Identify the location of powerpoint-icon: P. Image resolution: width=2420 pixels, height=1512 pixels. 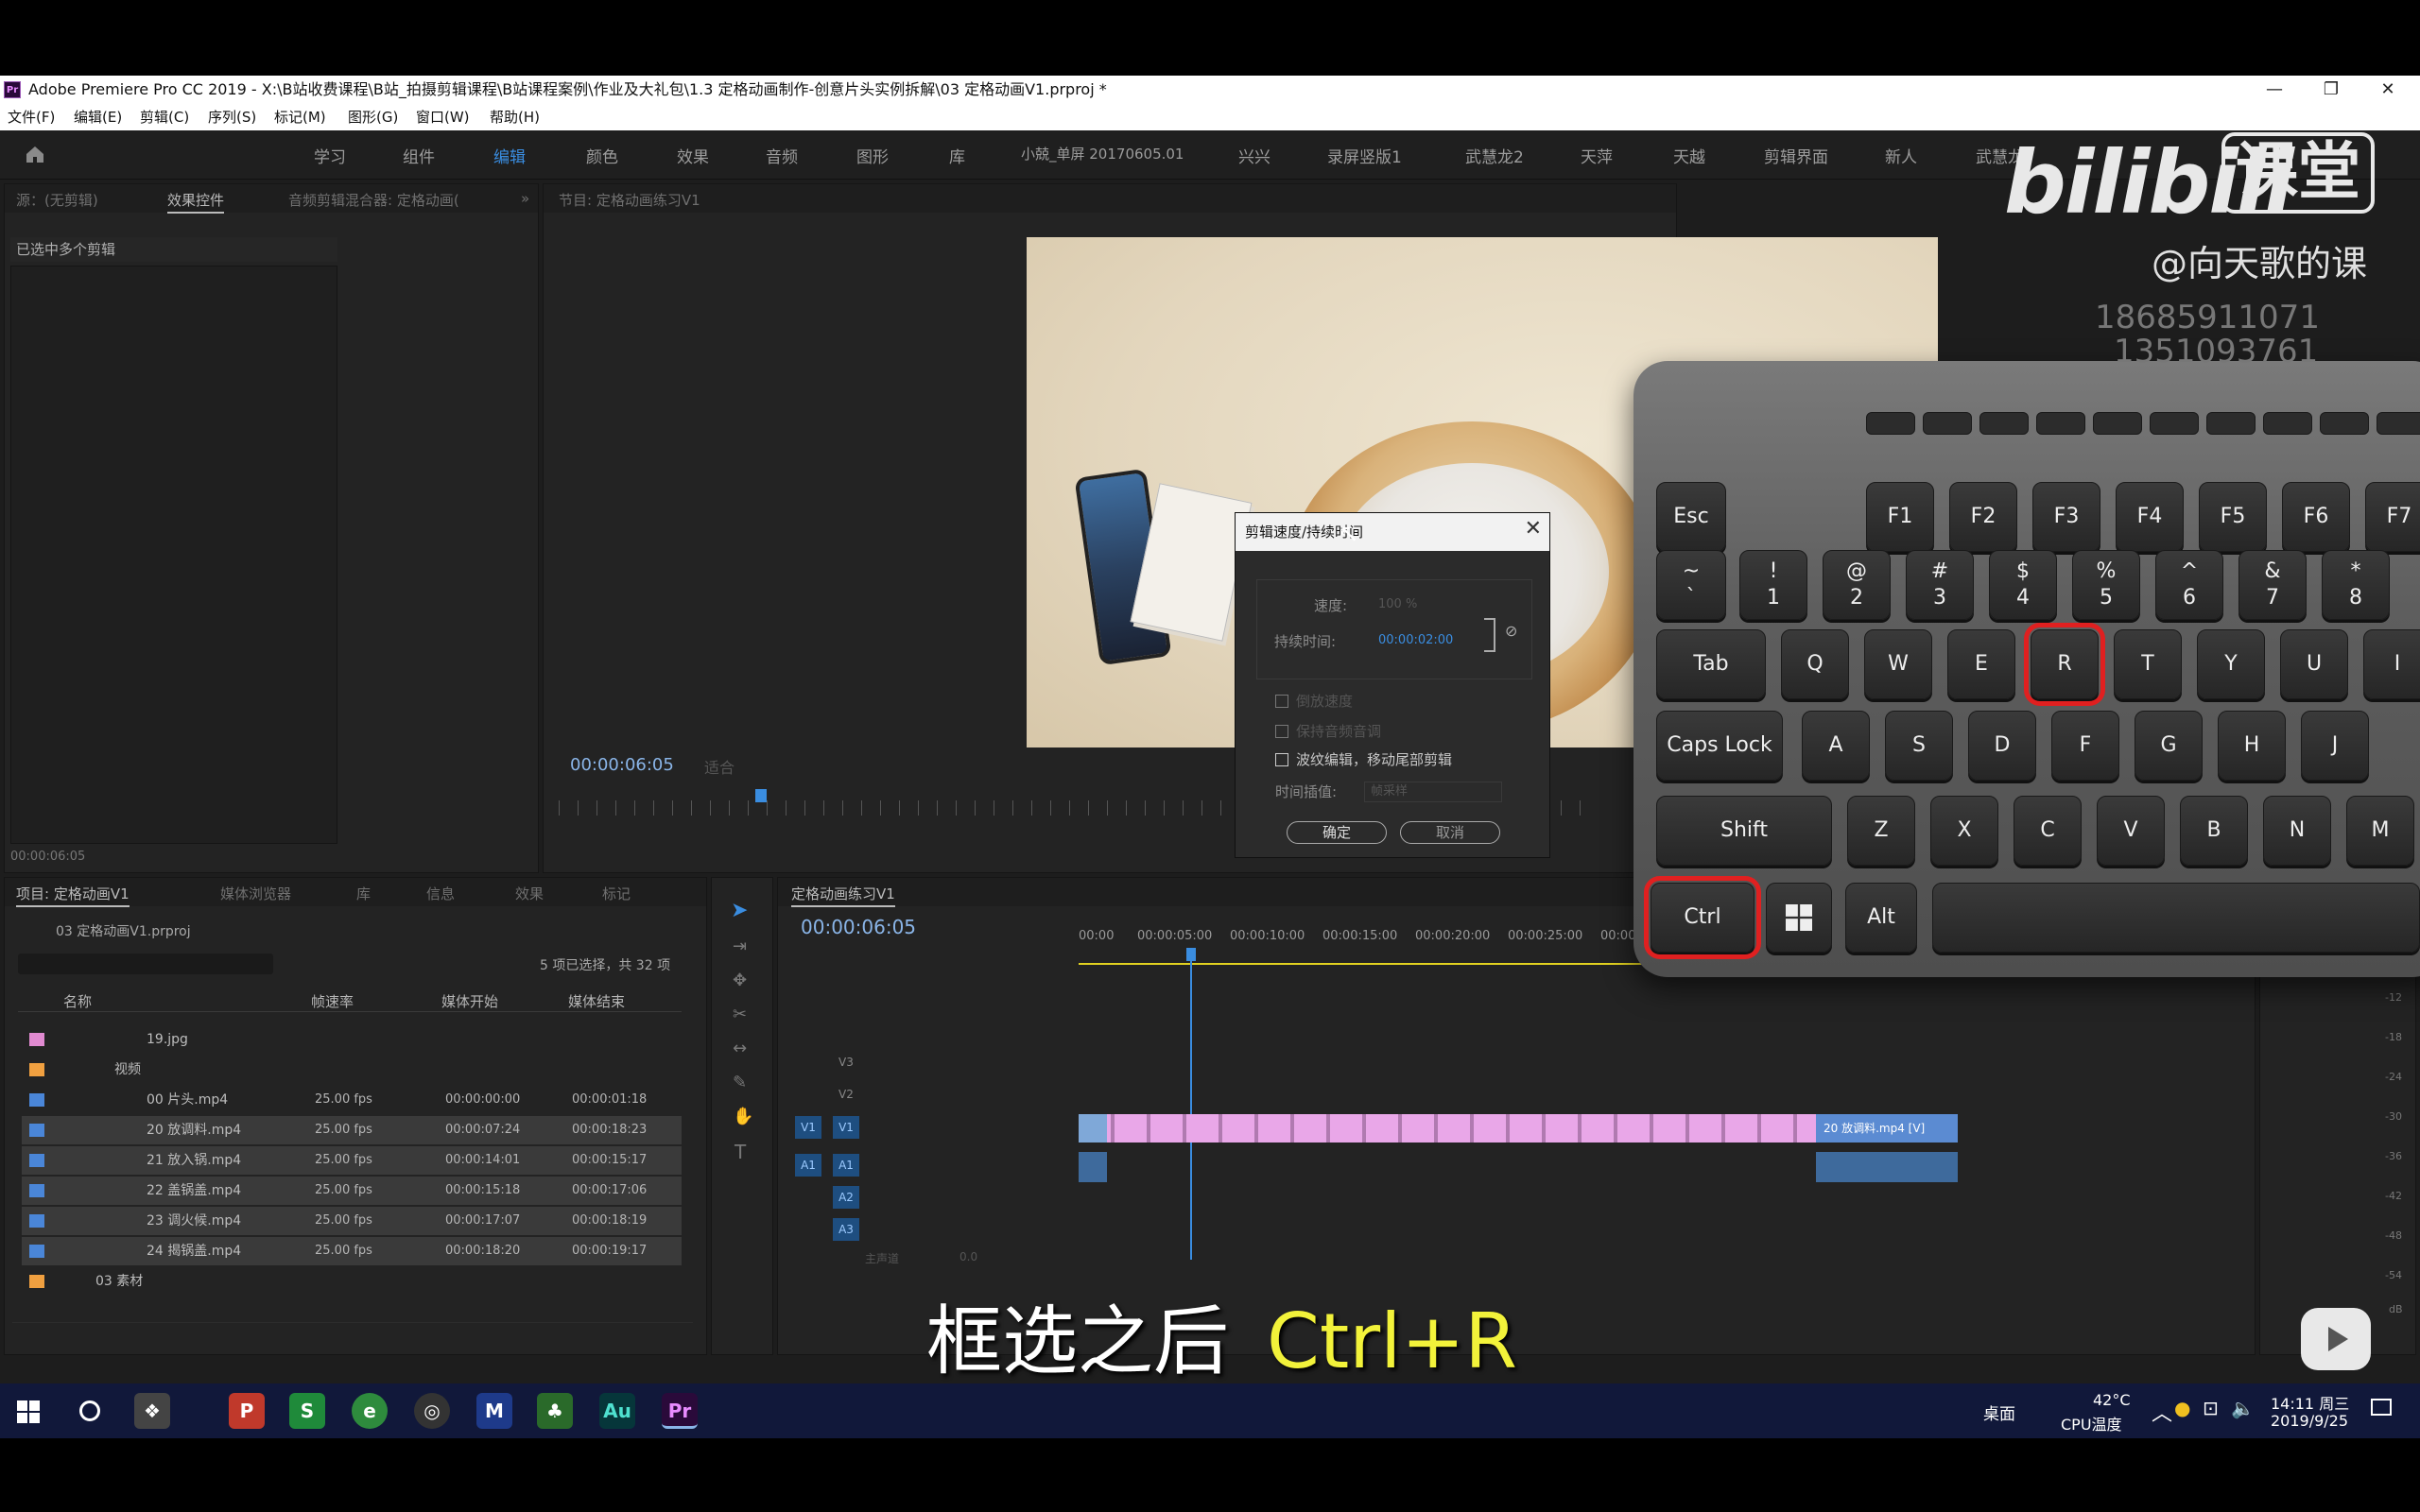
(247, 1411).